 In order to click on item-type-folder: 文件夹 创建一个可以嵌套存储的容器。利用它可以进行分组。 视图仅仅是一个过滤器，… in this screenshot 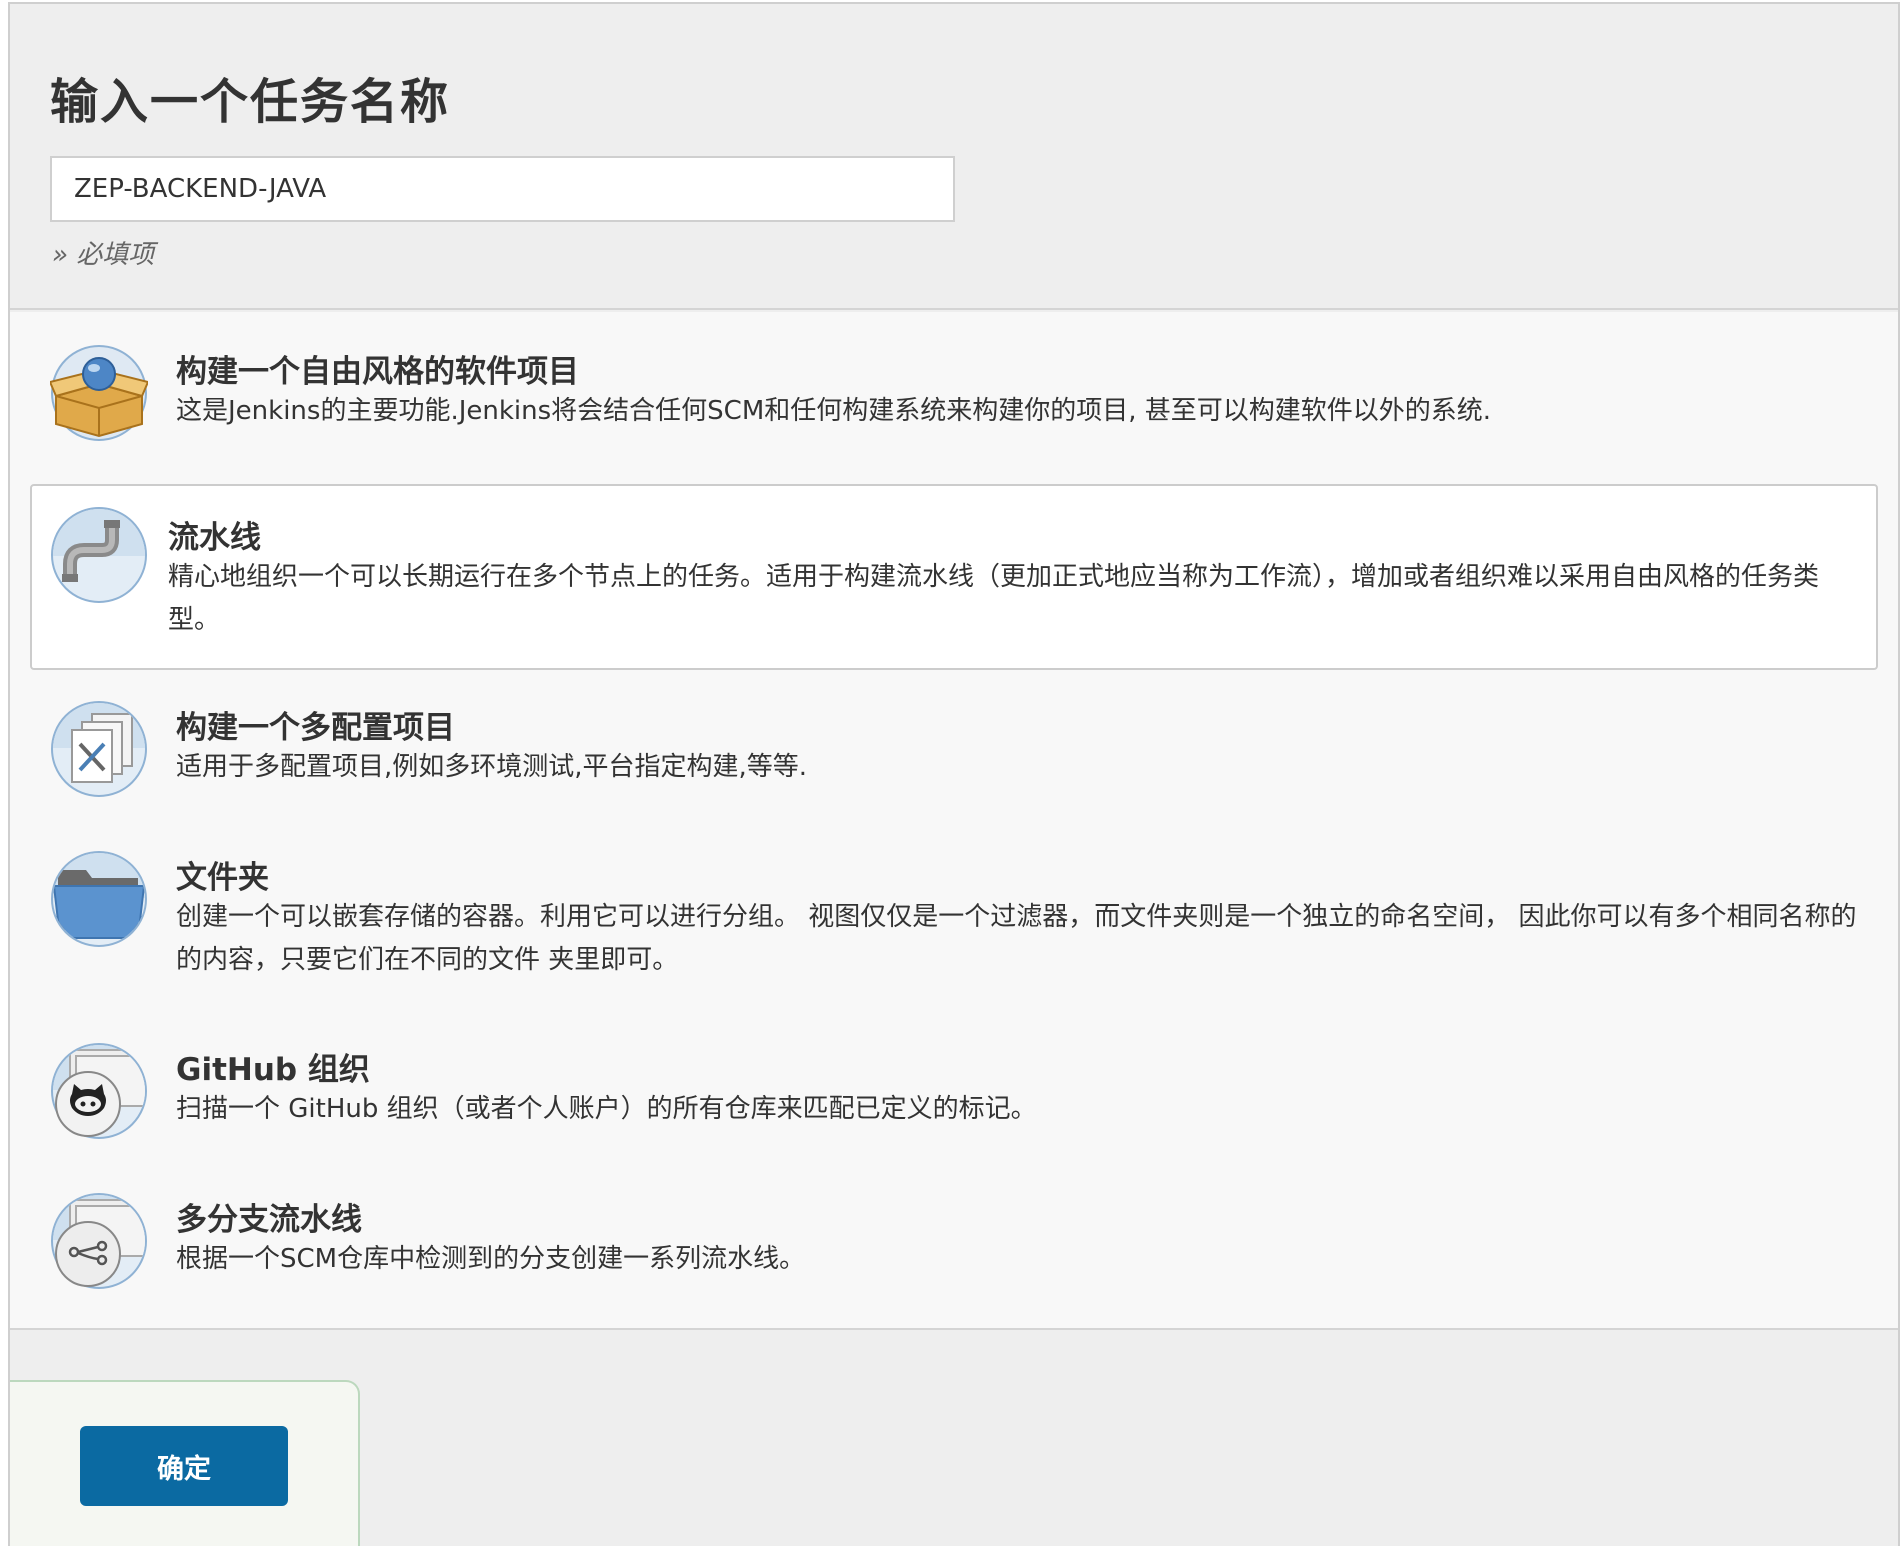, I will do `click(954, 927)`.